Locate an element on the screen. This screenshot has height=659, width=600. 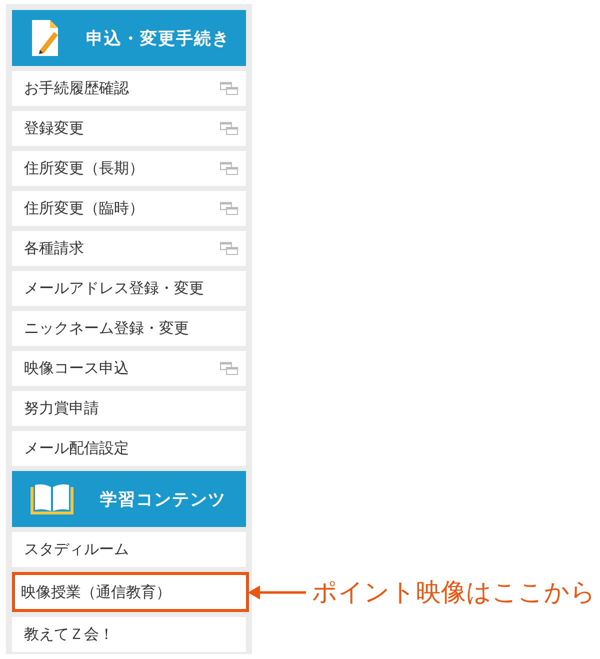
menu-link: ニックネーム登録・変更 is located at coordinates (129, 328).